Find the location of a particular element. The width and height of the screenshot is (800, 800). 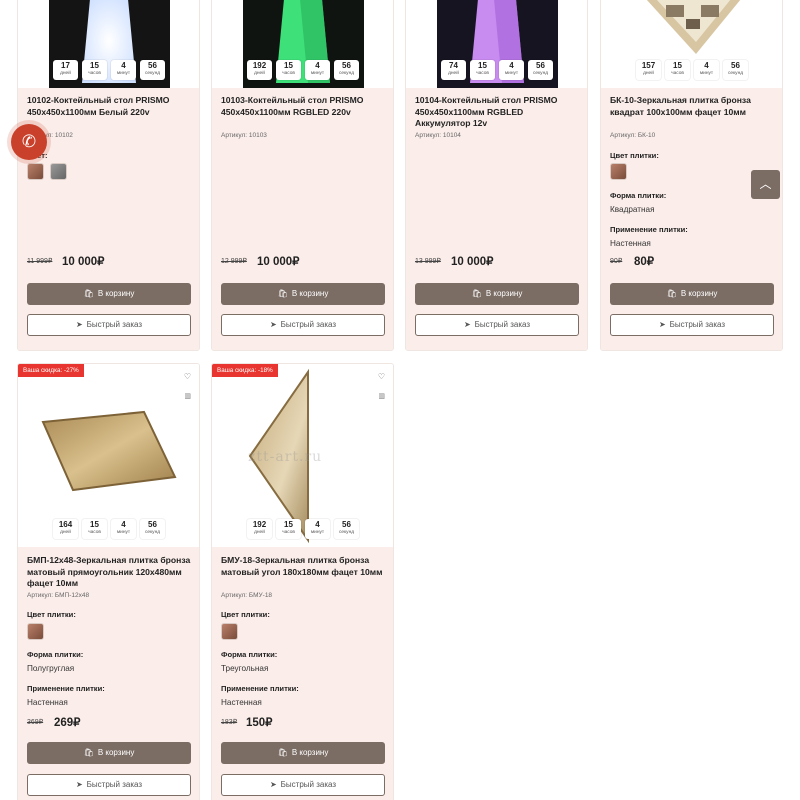

color-label: Цвет плитки: is located at coordinates (51, 614).